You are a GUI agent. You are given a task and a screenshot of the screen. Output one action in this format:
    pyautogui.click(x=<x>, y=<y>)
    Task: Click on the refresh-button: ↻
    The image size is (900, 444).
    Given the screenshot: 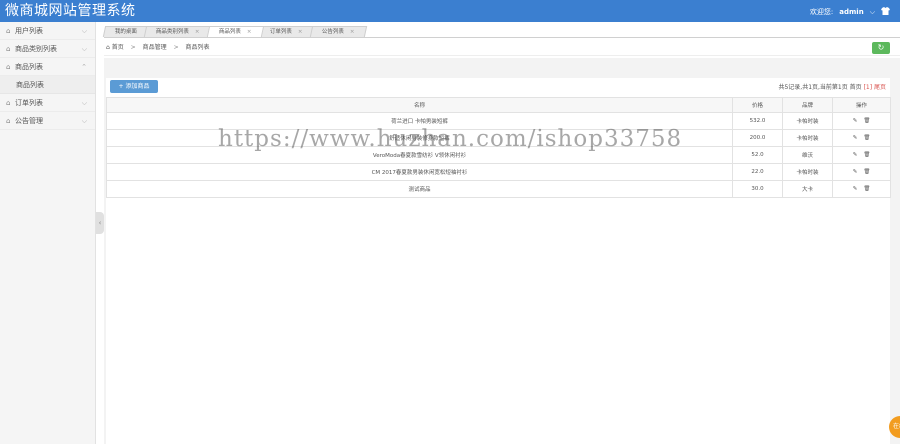 What is the action you would take?
    pyautogui.click(x=881, y=48)
    